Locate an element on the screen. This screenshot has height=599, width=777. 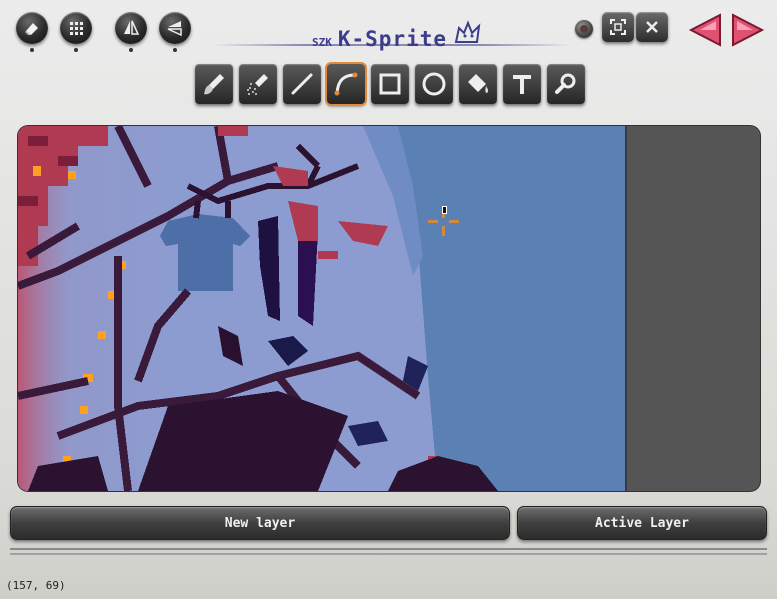
canvas-empty-area is located at coordinates (692, 308).